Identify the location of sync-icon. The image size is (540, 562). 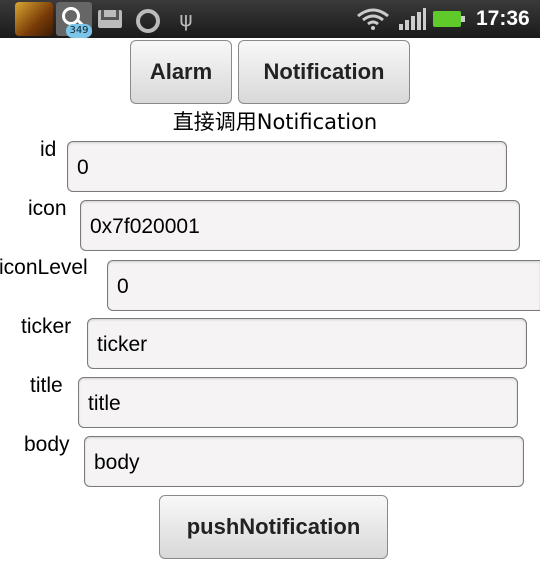
(148, 21).